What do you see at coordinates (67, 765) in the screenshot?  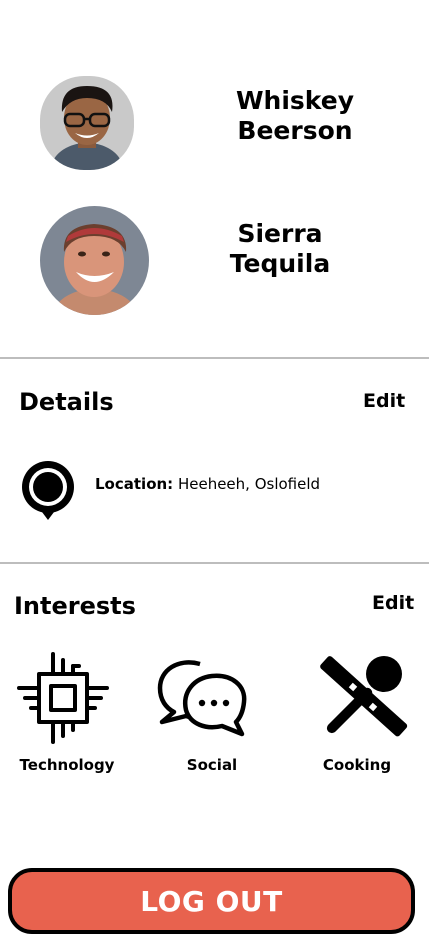 I see `interest-label-technology: Technology` at bounding box center [67, 765].